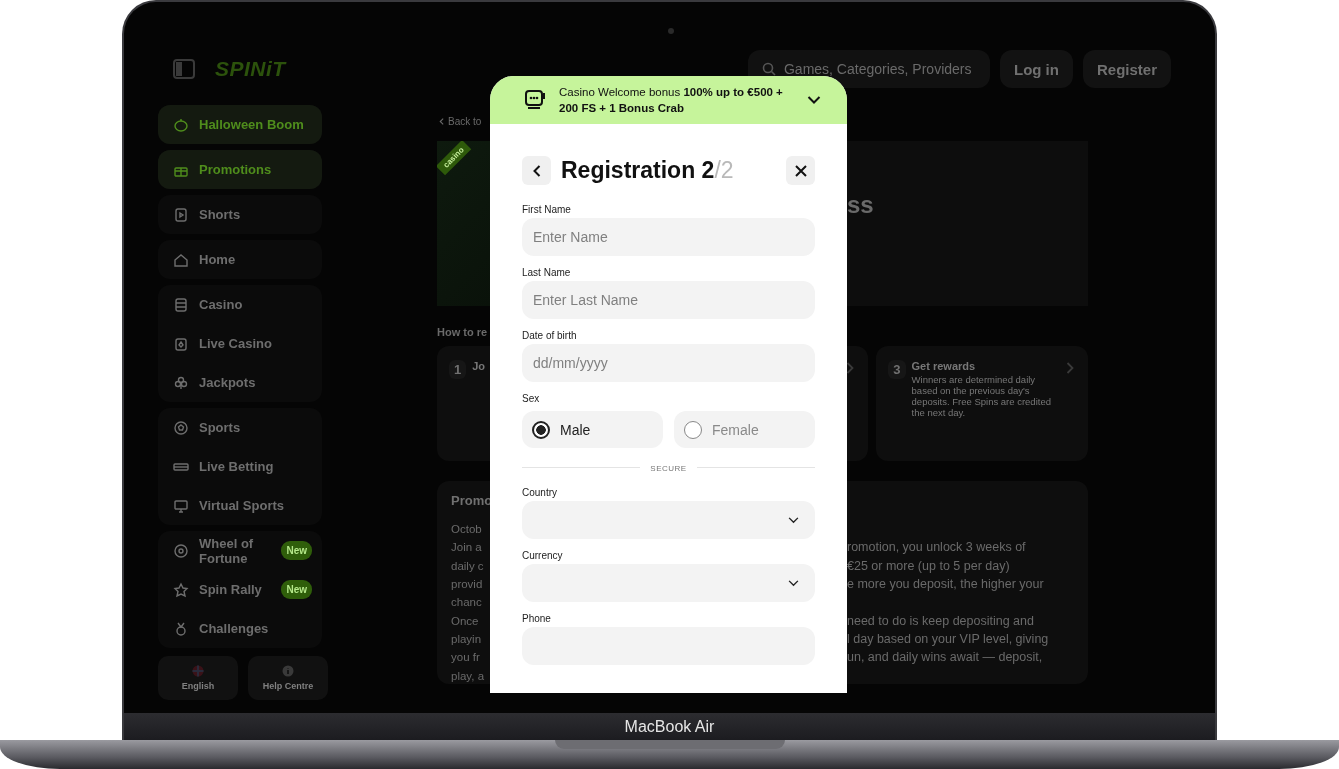  Describe the element at coordinates (671, 31) in the screenshot. I see `camera-icon` at that location.